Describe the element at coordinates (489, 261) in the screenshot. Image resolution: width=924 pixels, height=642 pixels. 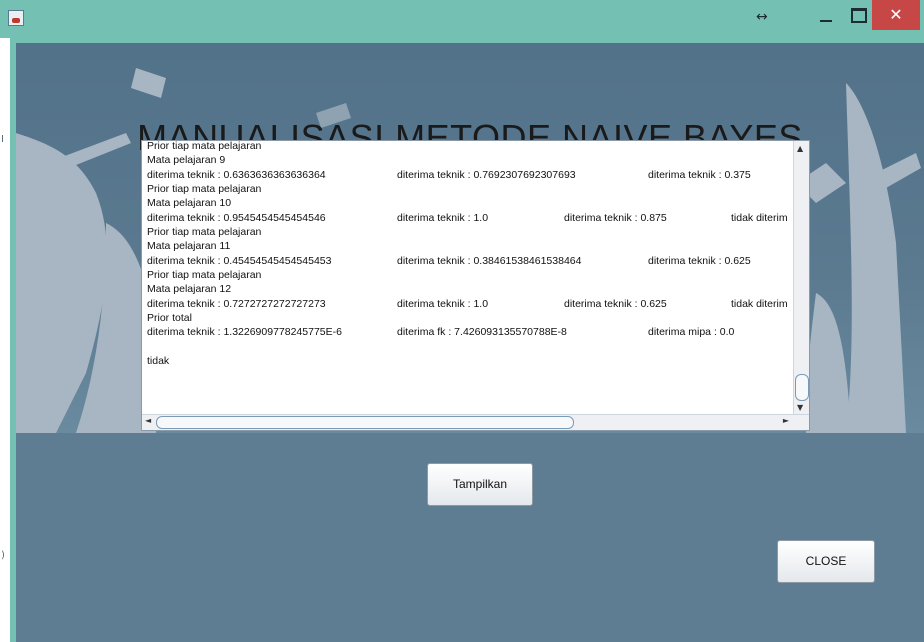
I see `output-value: diterima teknik : 0.38461538461538464` at that location.